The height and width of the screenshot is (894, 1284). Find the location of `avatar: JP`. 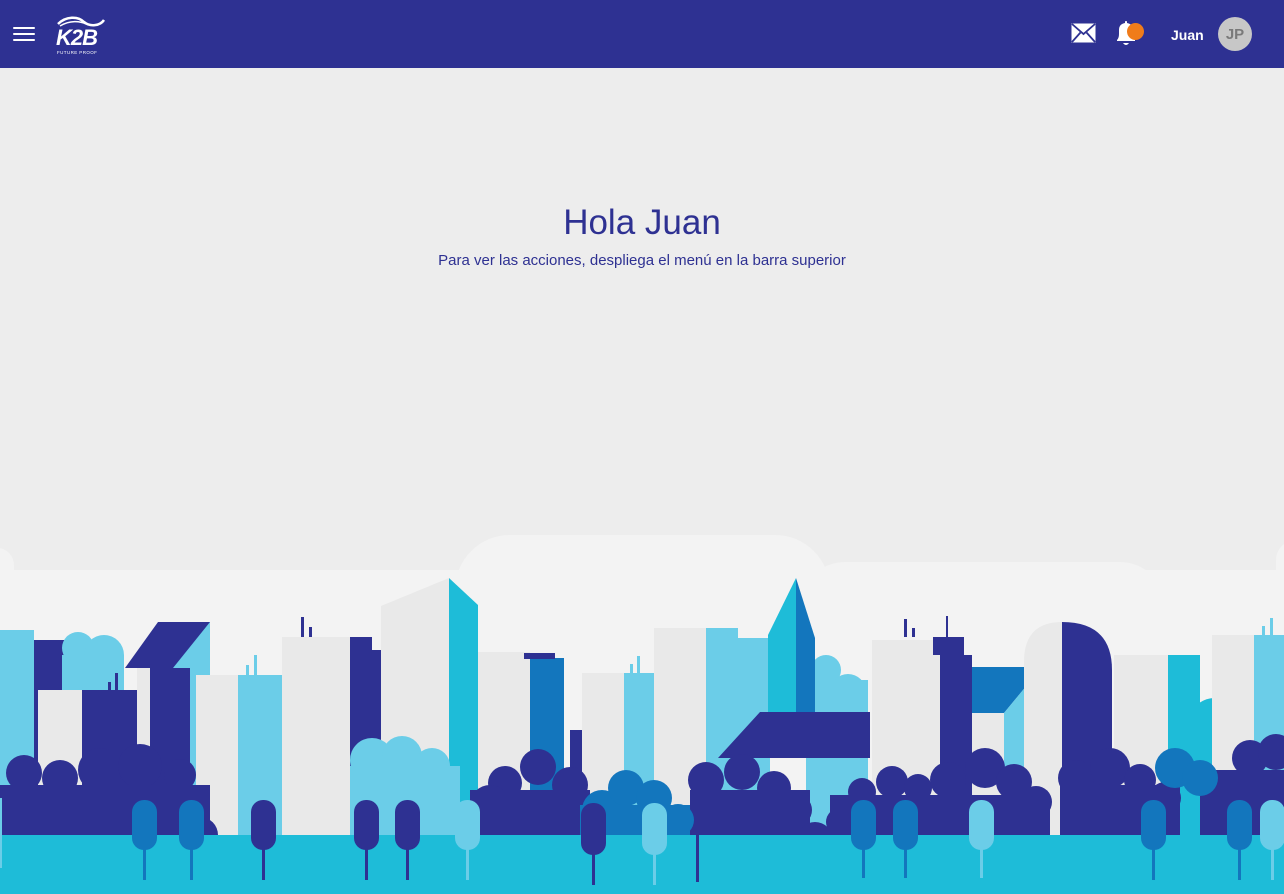

avatar: JP is located at coordinates (1235, 34).